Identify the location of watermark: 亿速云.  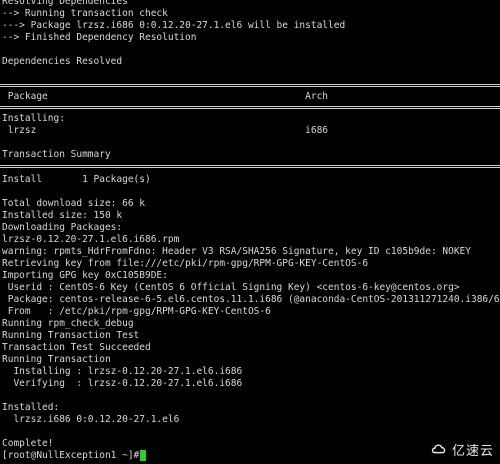
(462, 449).